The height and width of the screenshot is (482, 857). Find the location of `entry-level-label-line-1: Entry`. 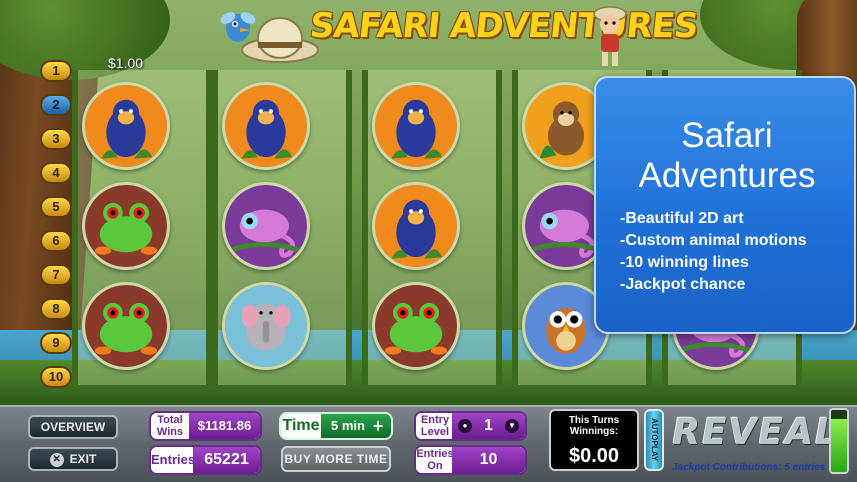

entry-level-label-line-1: Entry is located at coordinates (435, 420).